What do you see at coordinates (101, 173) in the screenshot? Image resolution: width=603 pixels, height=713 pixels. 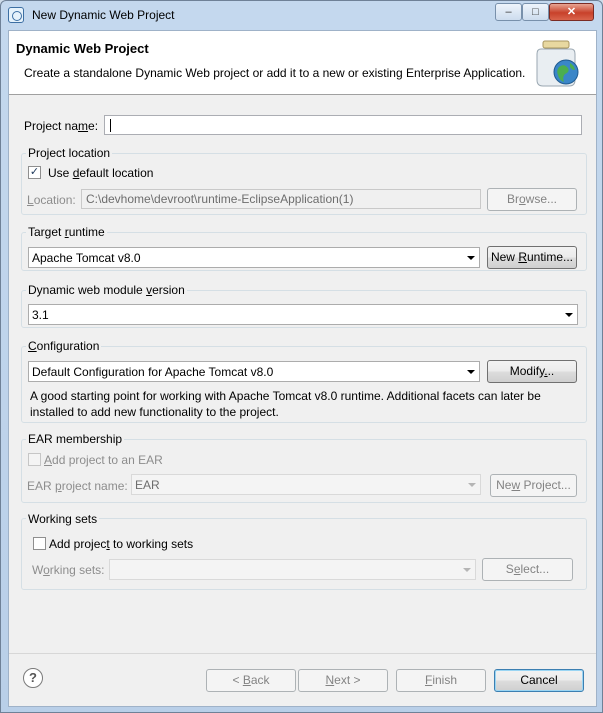 I see `use-default-location-label: Use default location` at bounding box center [101, 173].